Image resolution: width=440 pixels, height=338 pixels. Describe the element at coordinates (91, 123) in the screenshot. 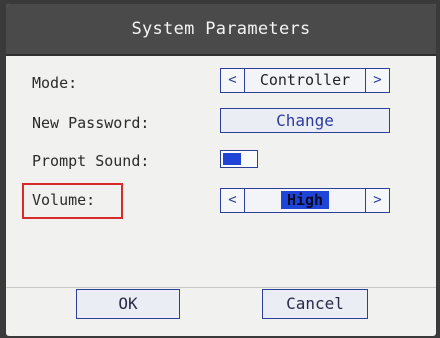

I see `new-password-label: New Password:` at that location.